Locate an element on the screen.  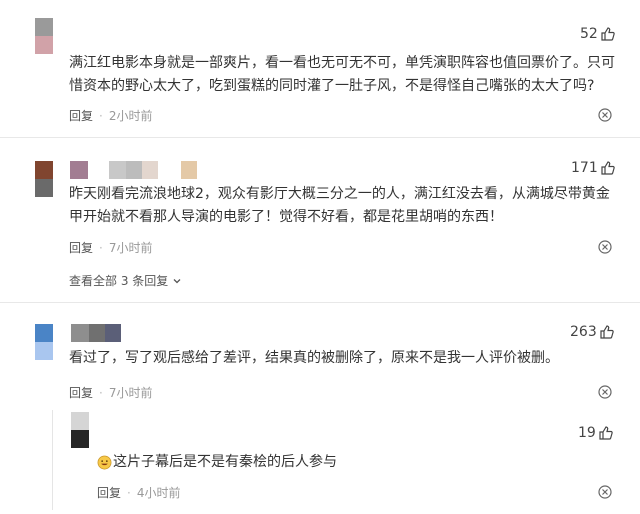
view-all-replies-link: 查看全部 3 条回复 is located at coordinates (125, 280).